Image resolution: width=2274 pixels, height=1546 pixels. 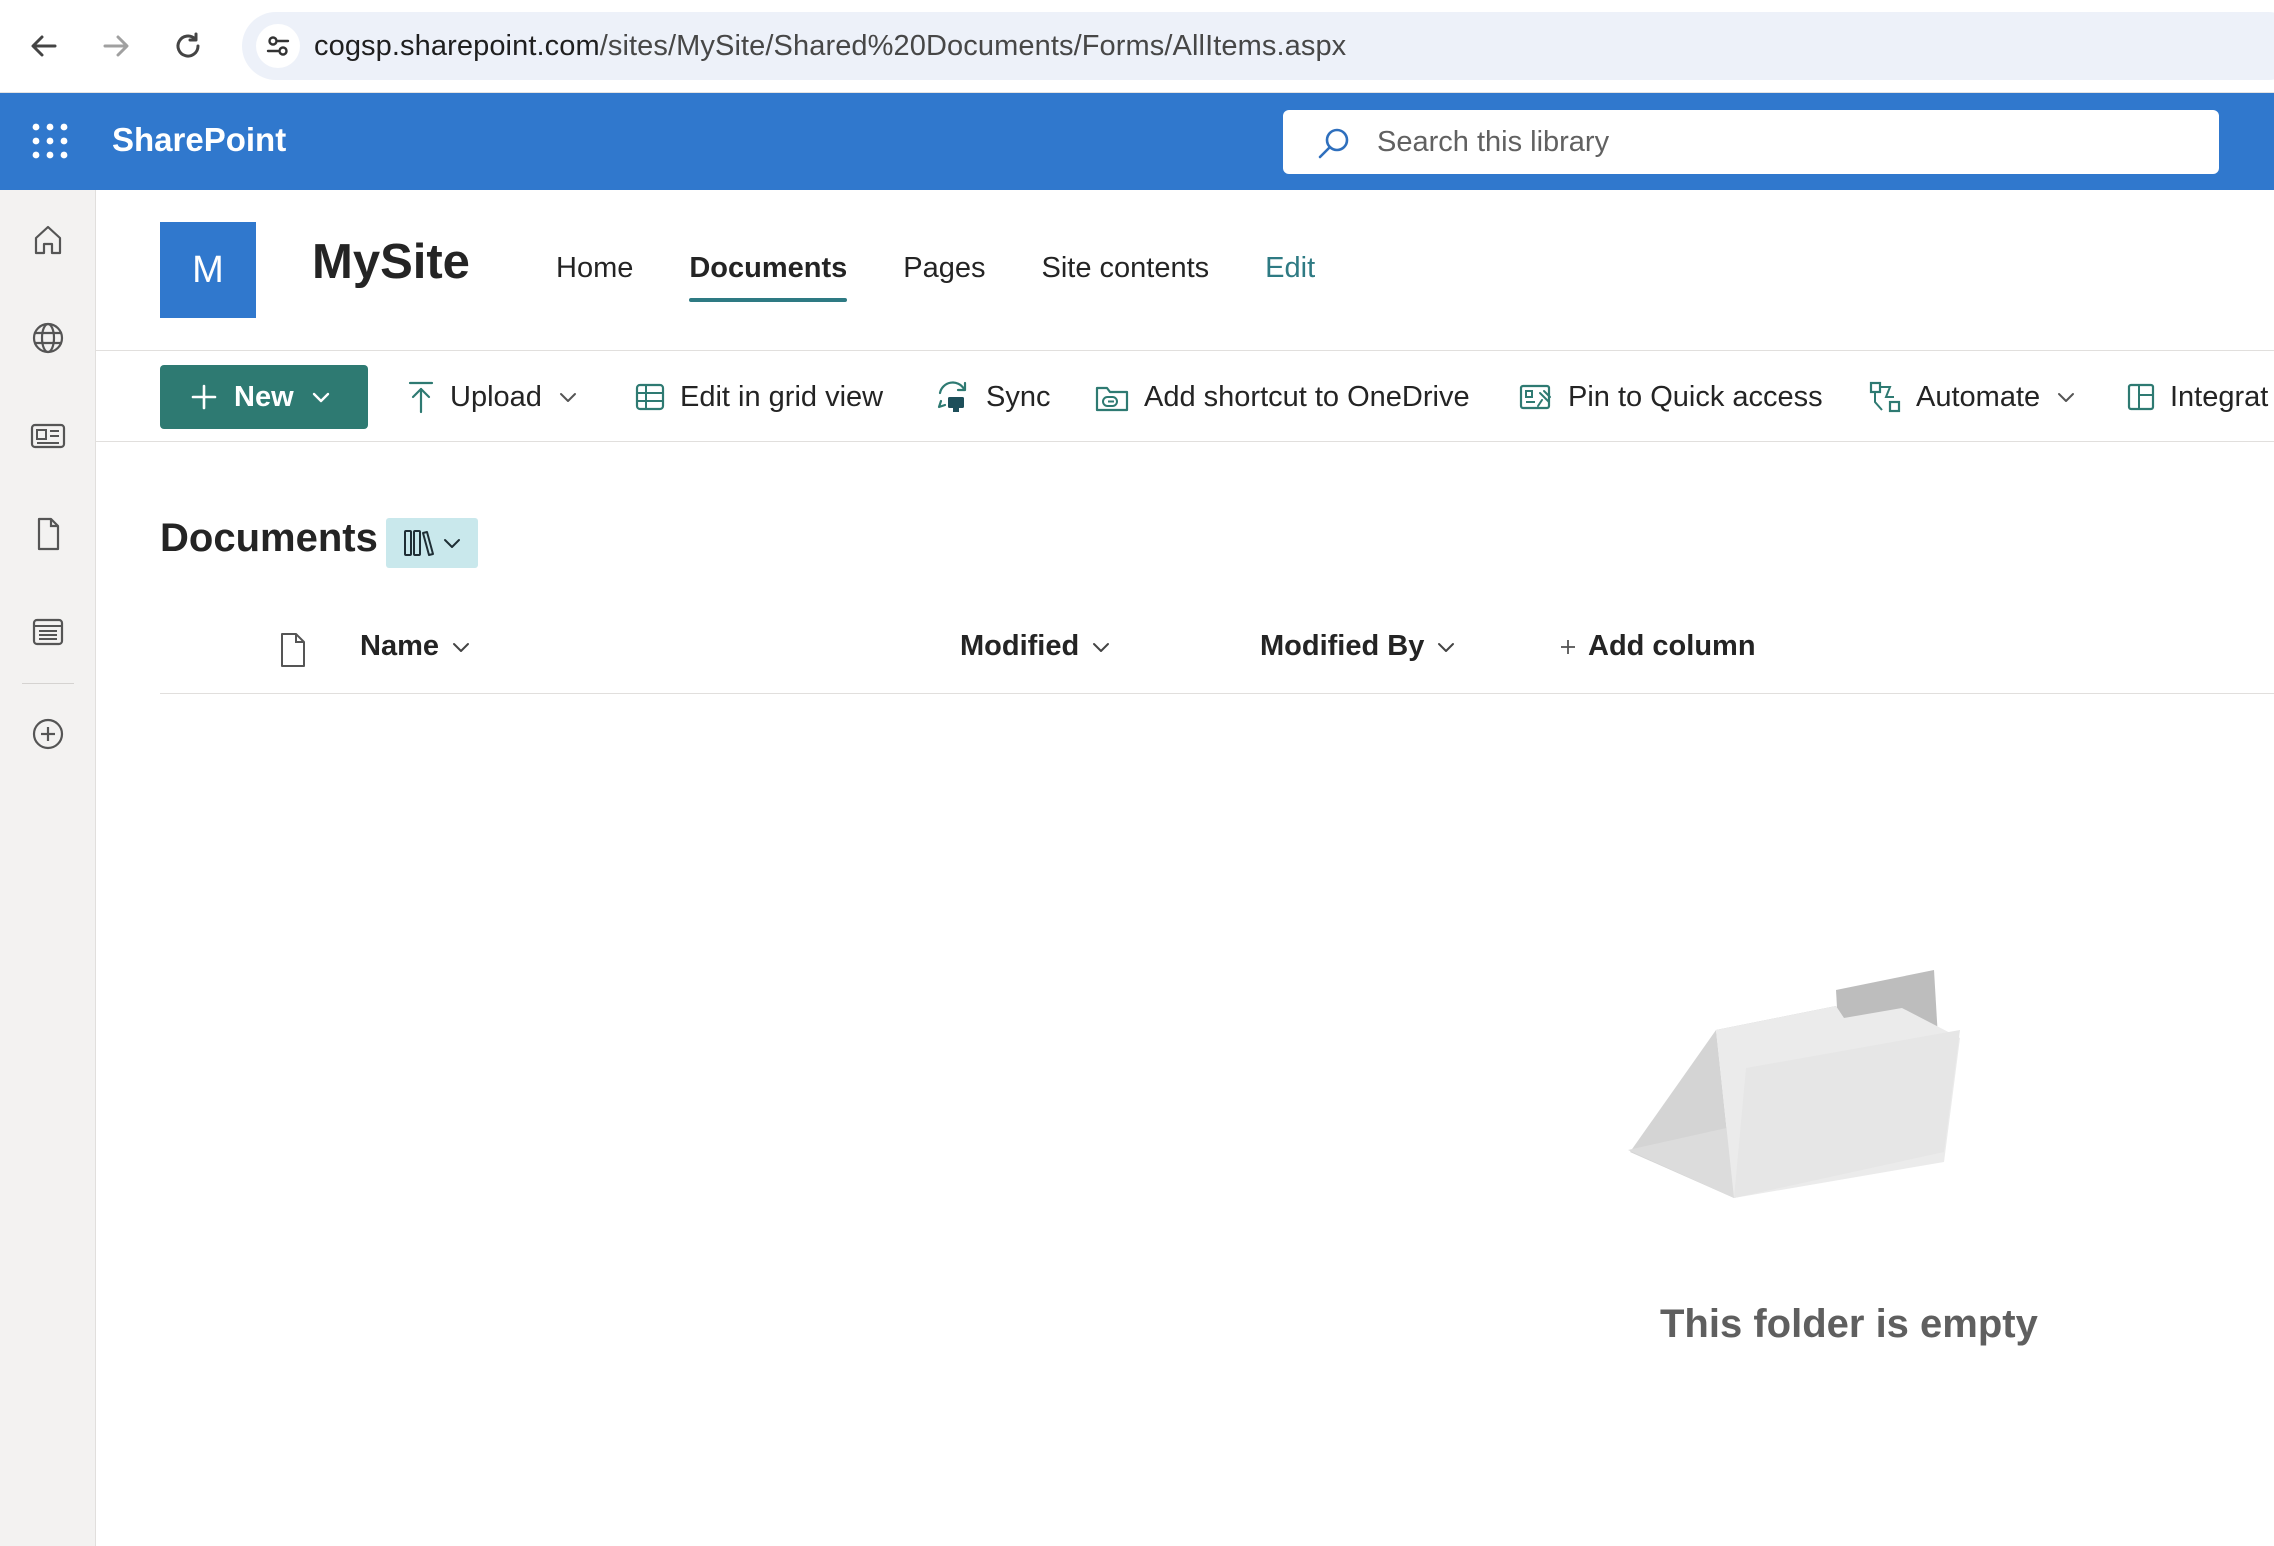 I want to click on sync-button: Sync, so click(x=992, y=397).